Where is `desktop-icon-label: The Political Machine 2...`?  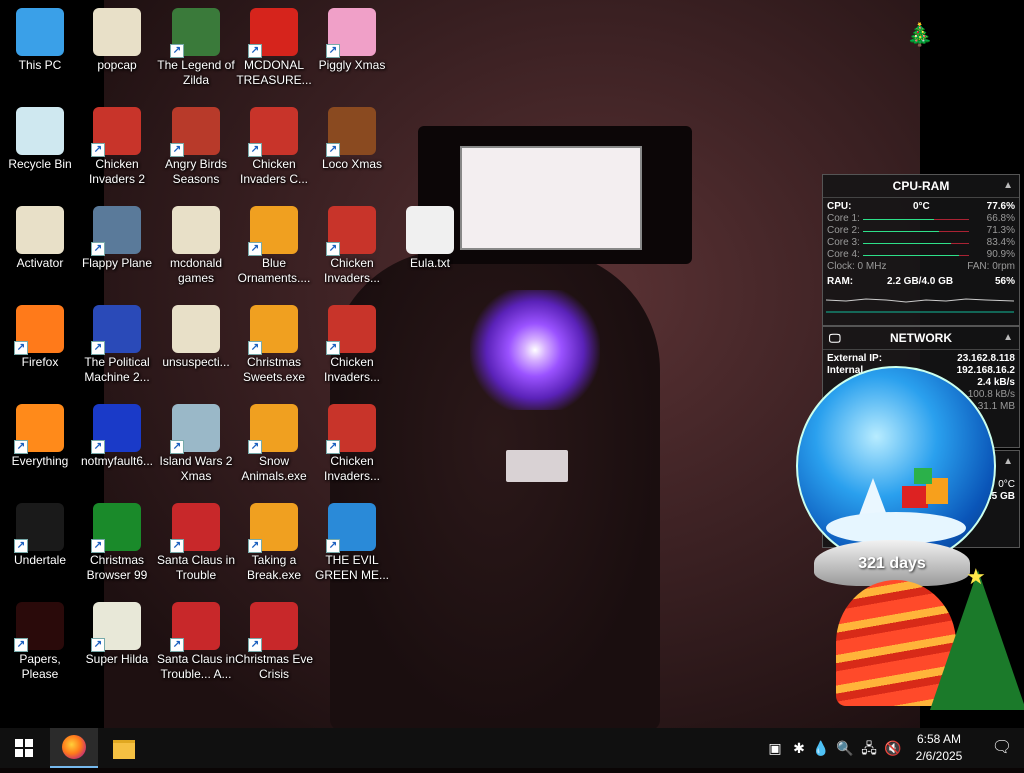
desktop-icon-label: The Political Machine 2... is located at coordinates (117, 369).